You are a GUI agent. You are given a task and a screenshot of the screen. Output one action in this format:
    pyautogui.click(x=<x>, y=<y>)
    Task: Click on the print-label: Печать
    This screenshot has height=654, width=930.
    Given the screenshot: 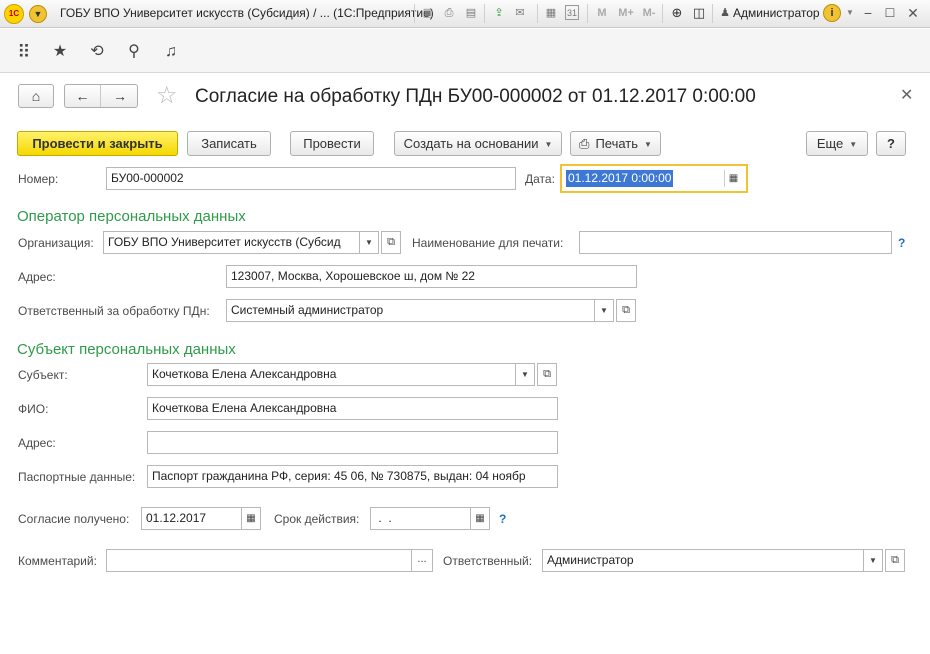 What is the action you would take?
    pyautogui.click(x=617, y=143)
    